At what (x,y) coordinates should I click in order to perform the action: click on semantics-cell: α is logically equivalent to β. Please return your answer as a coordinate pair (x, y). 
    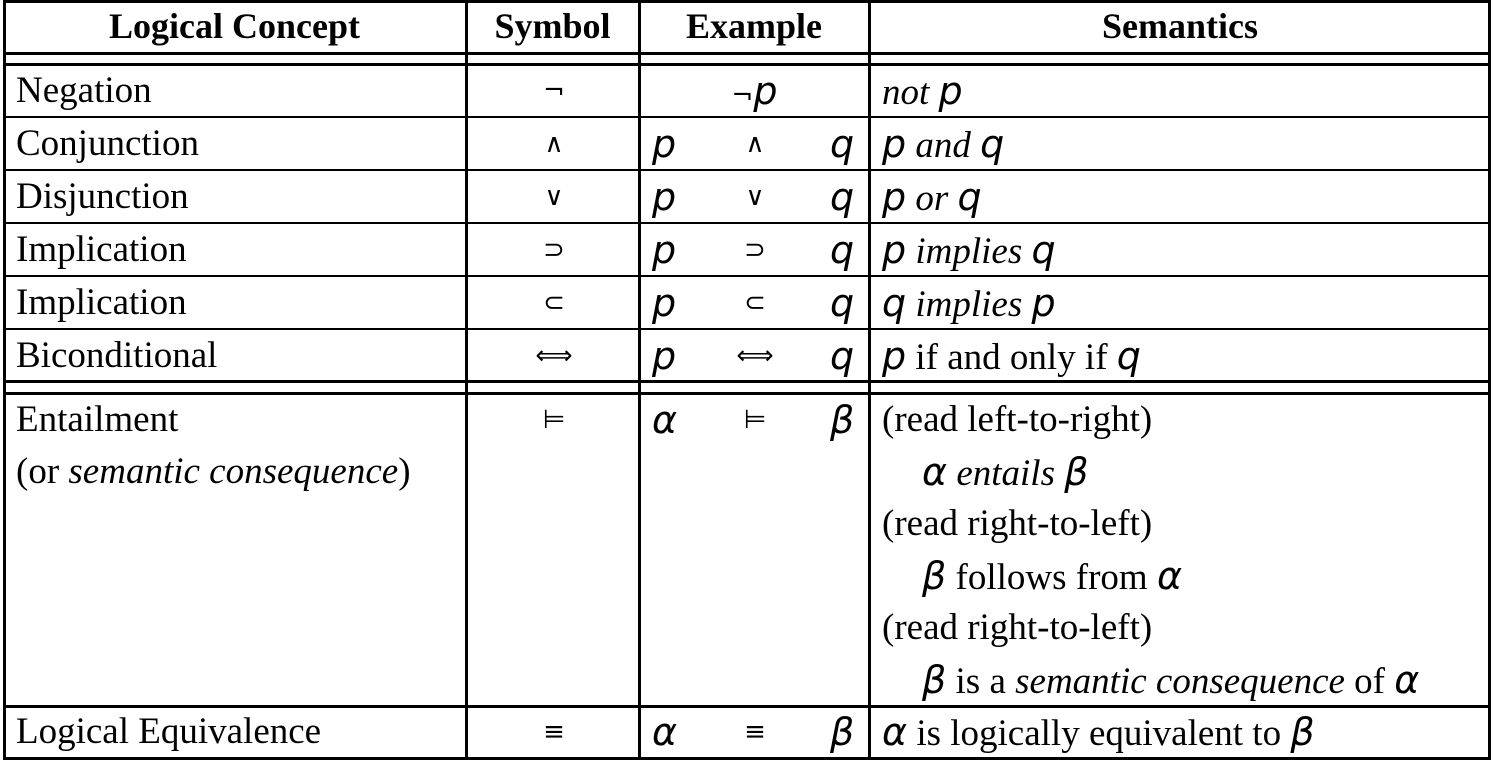
    Looking at the image, I should click on (1098, 733).